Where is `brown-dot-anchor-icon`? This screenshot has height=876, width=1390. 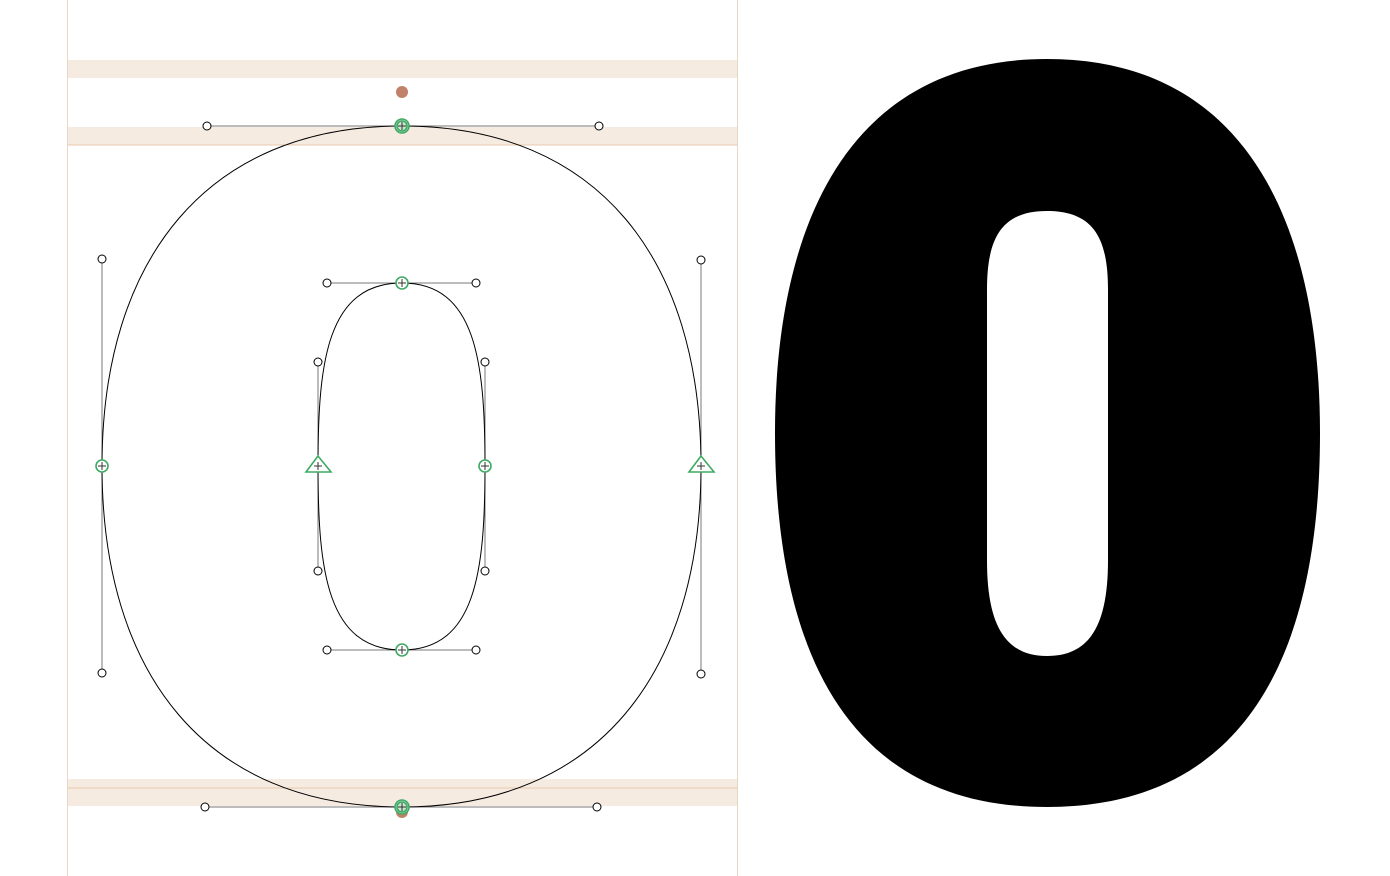
brown-dot-anchor-icon is located at coordinates (402, 92).